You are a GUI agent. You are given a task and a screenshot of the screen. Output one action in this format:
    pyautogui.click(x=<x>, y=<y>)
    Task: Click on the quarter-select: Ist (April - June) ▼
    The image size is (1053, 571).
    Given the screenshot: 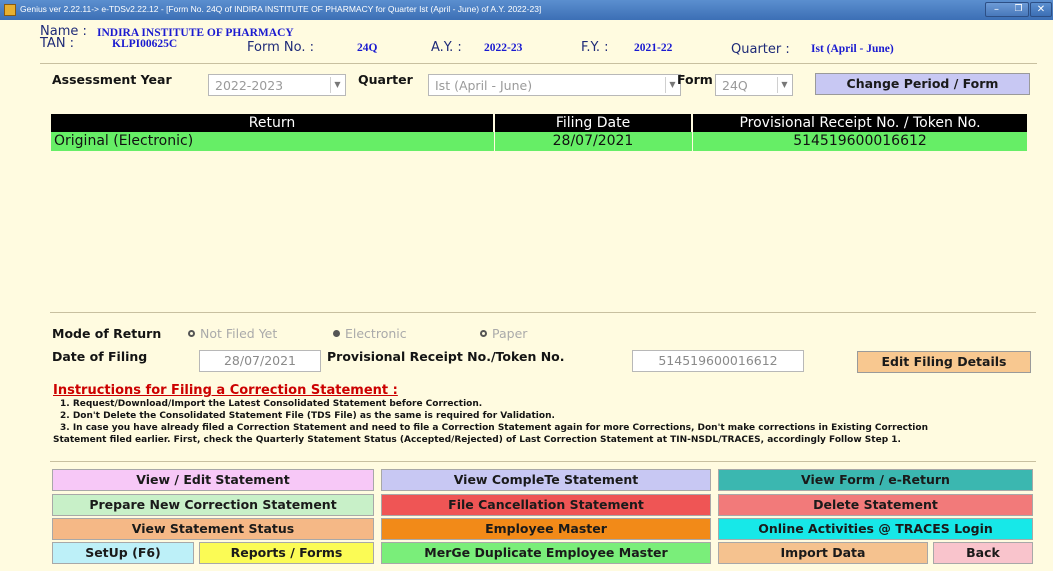 What is the action you would take?
    pyautogui.click(x=554, y=85)
    